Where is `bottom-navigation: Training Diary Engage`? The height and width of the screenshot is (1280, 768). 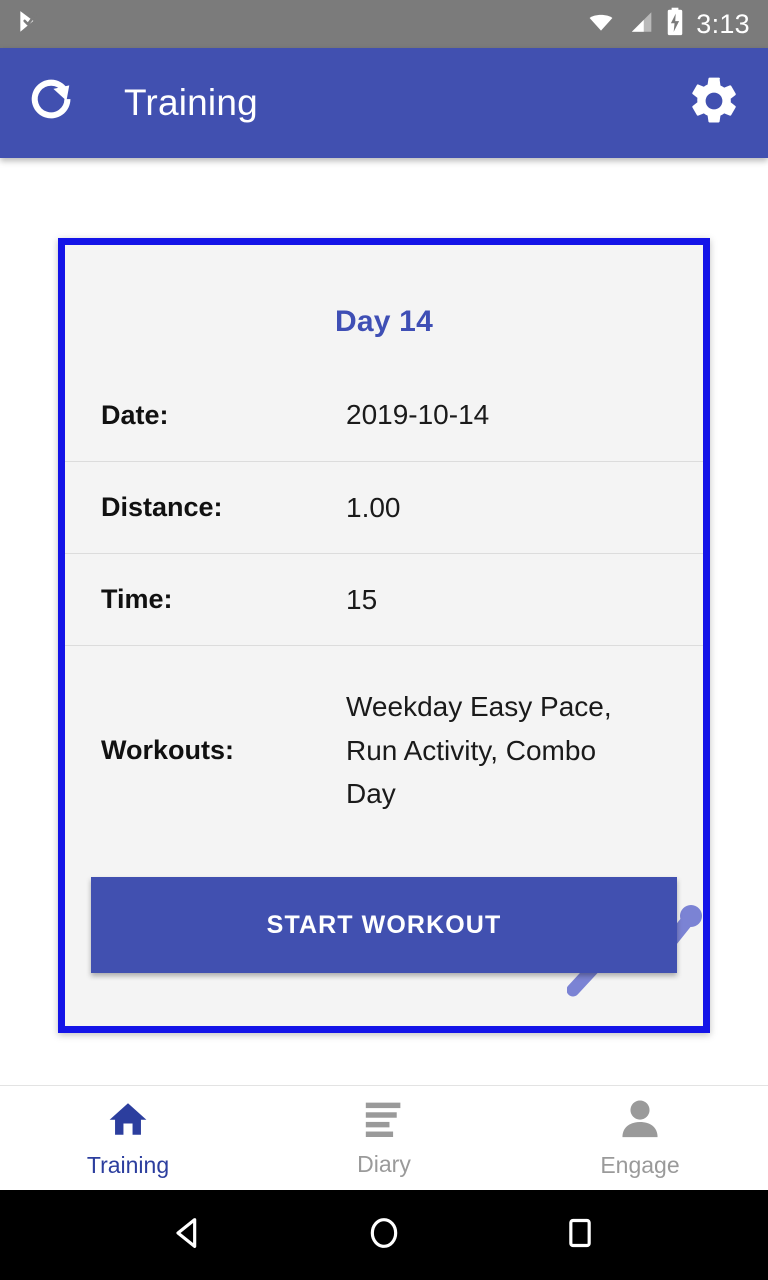
bottom-navigation: Training Diary Engage is located at coordinates (384, 1137).